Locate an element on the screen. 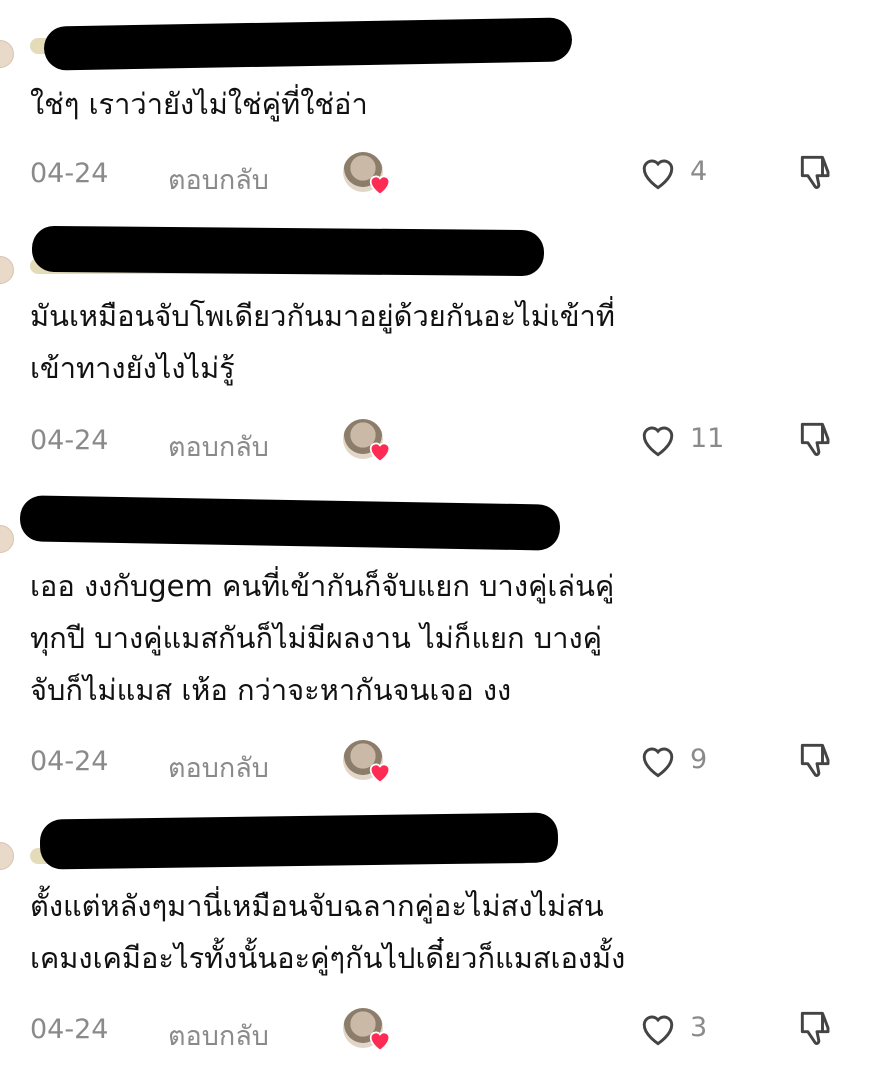 Image resolution: width=877 pixels, height=1089 pixels. comment-meta: 04-24 ตอบกลับ 4 is located at coordinates (438, 175).